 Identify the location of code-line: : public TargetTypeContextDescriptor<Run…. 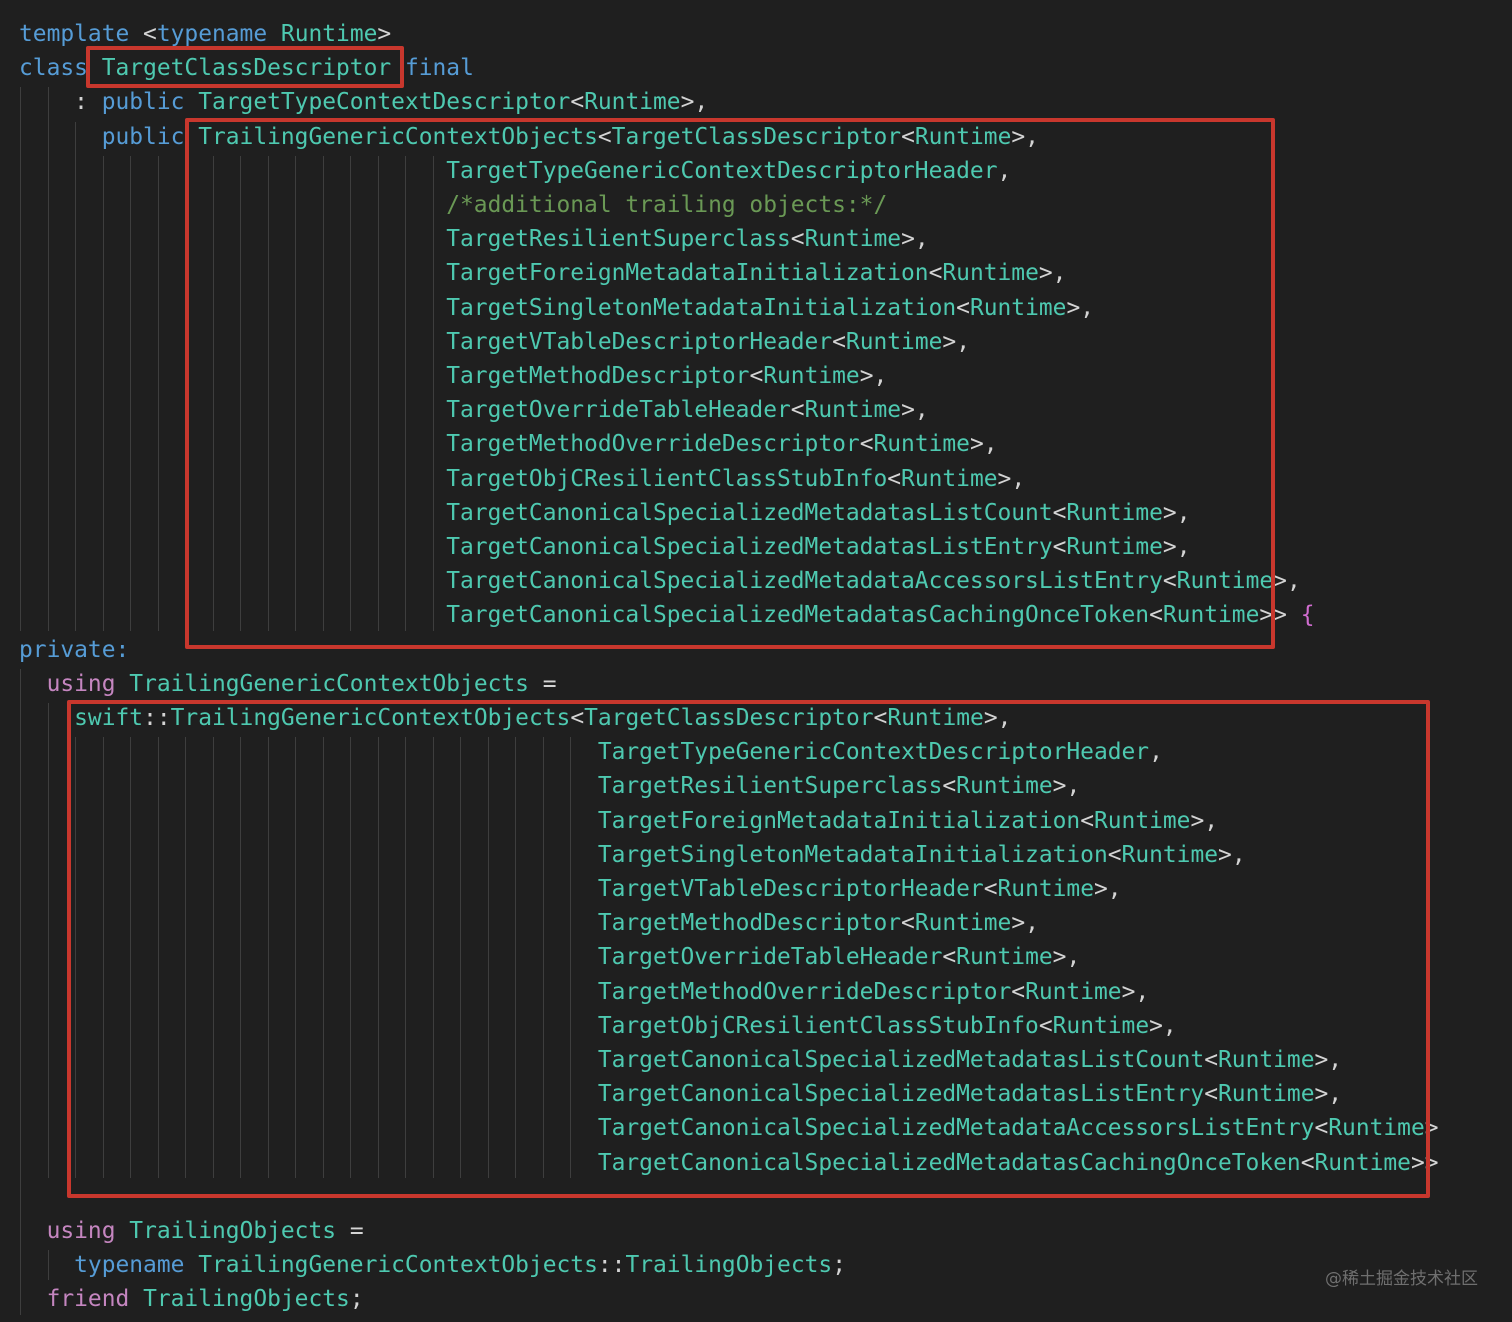
(363, 102).